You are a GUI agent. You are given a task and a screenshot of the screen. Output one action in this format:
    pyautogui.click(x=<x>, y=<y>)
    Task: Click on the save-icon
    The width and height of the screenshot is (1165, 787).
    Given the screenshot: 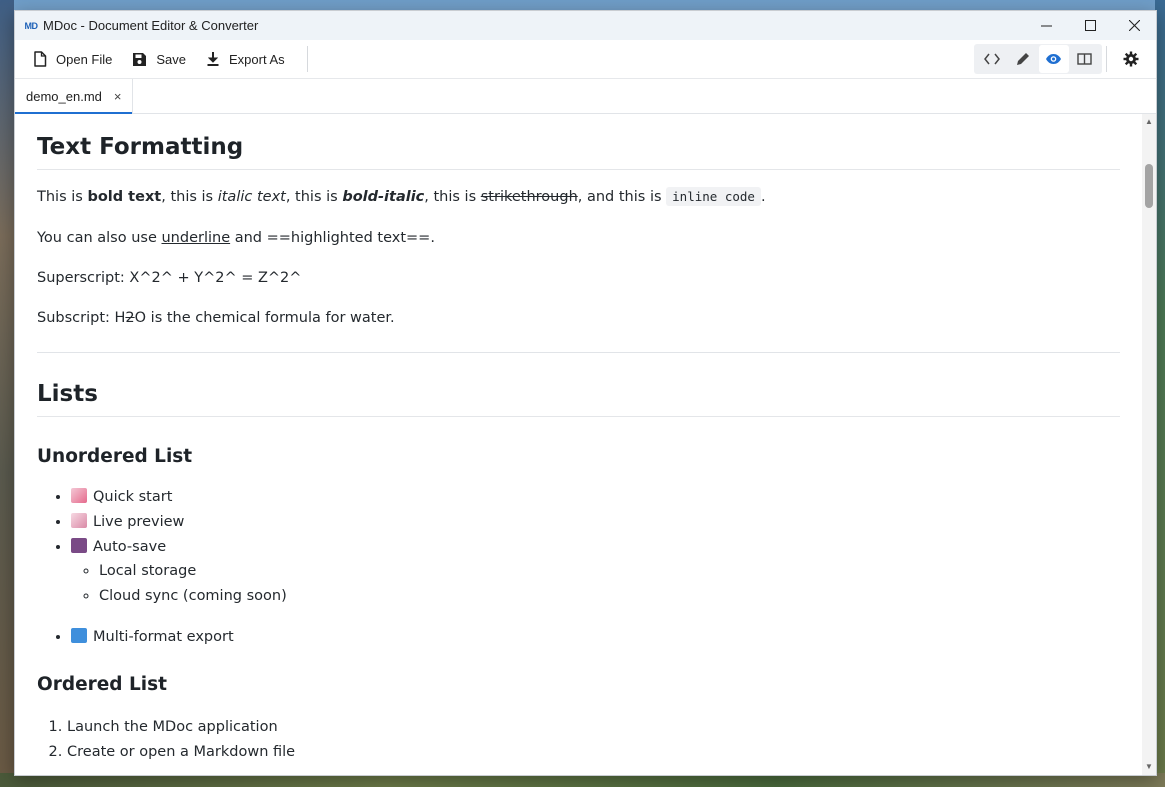 What is the action you would take?
    pyautogui.click(x=140, y=59)
    